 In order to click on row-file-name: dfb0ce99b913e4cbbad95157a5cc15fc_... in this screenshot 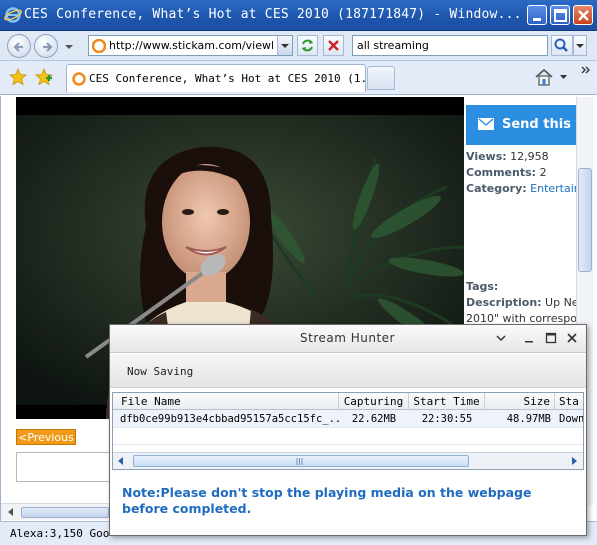, I will do `click(230, 419)`.